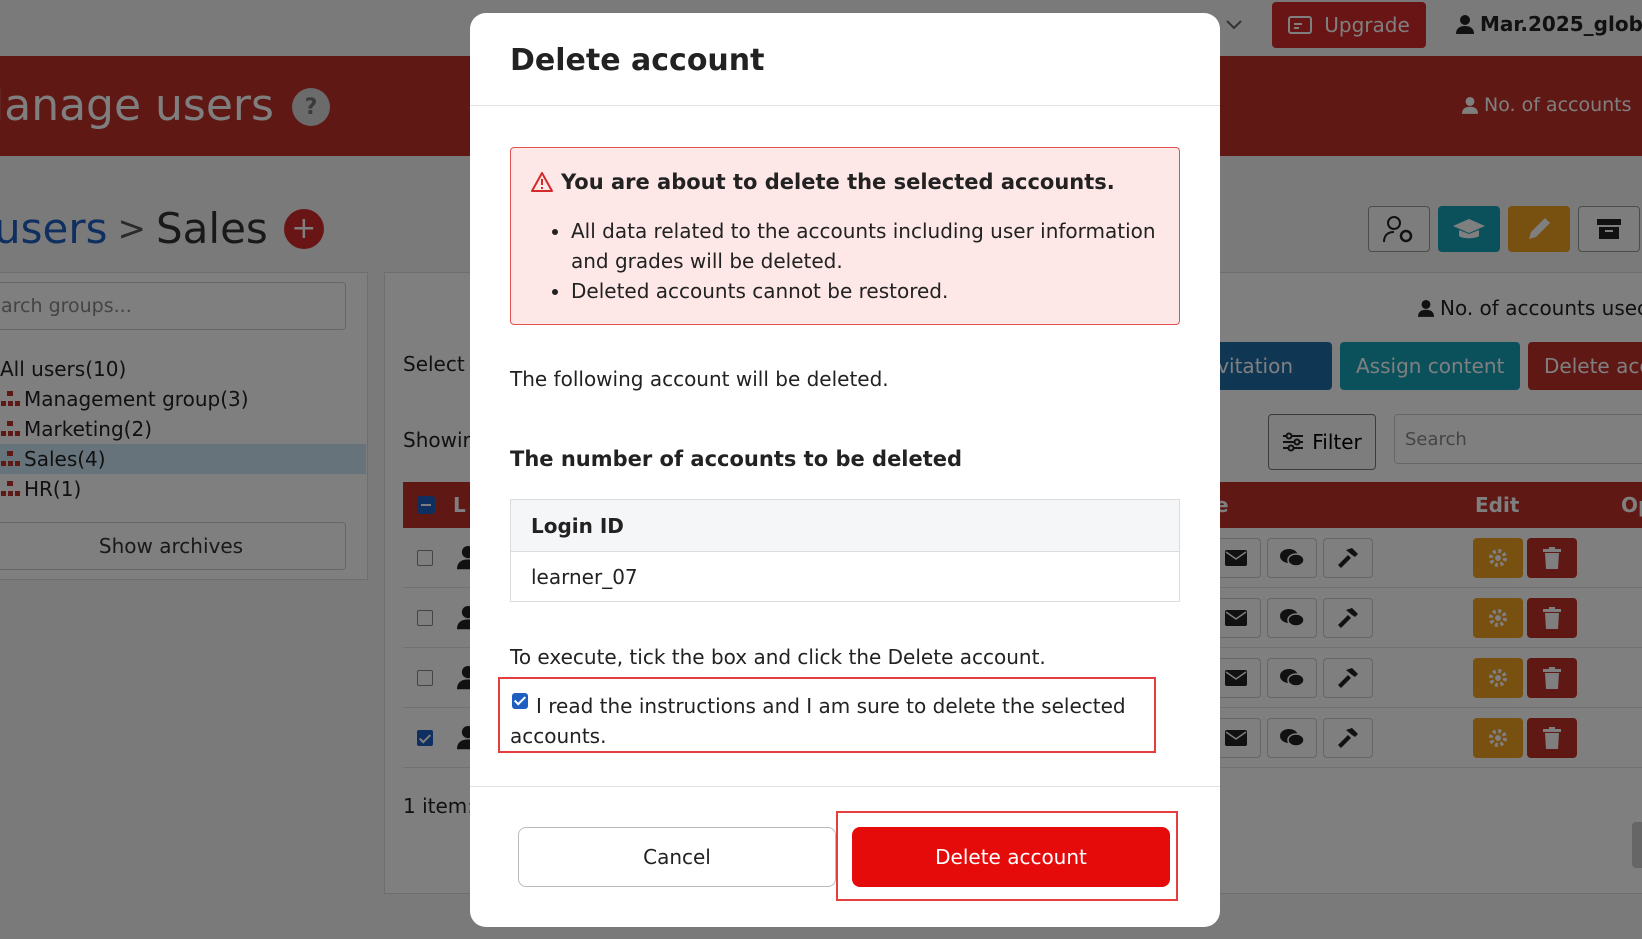  I want to click on warning-triangle-icon, so click(542, 182).